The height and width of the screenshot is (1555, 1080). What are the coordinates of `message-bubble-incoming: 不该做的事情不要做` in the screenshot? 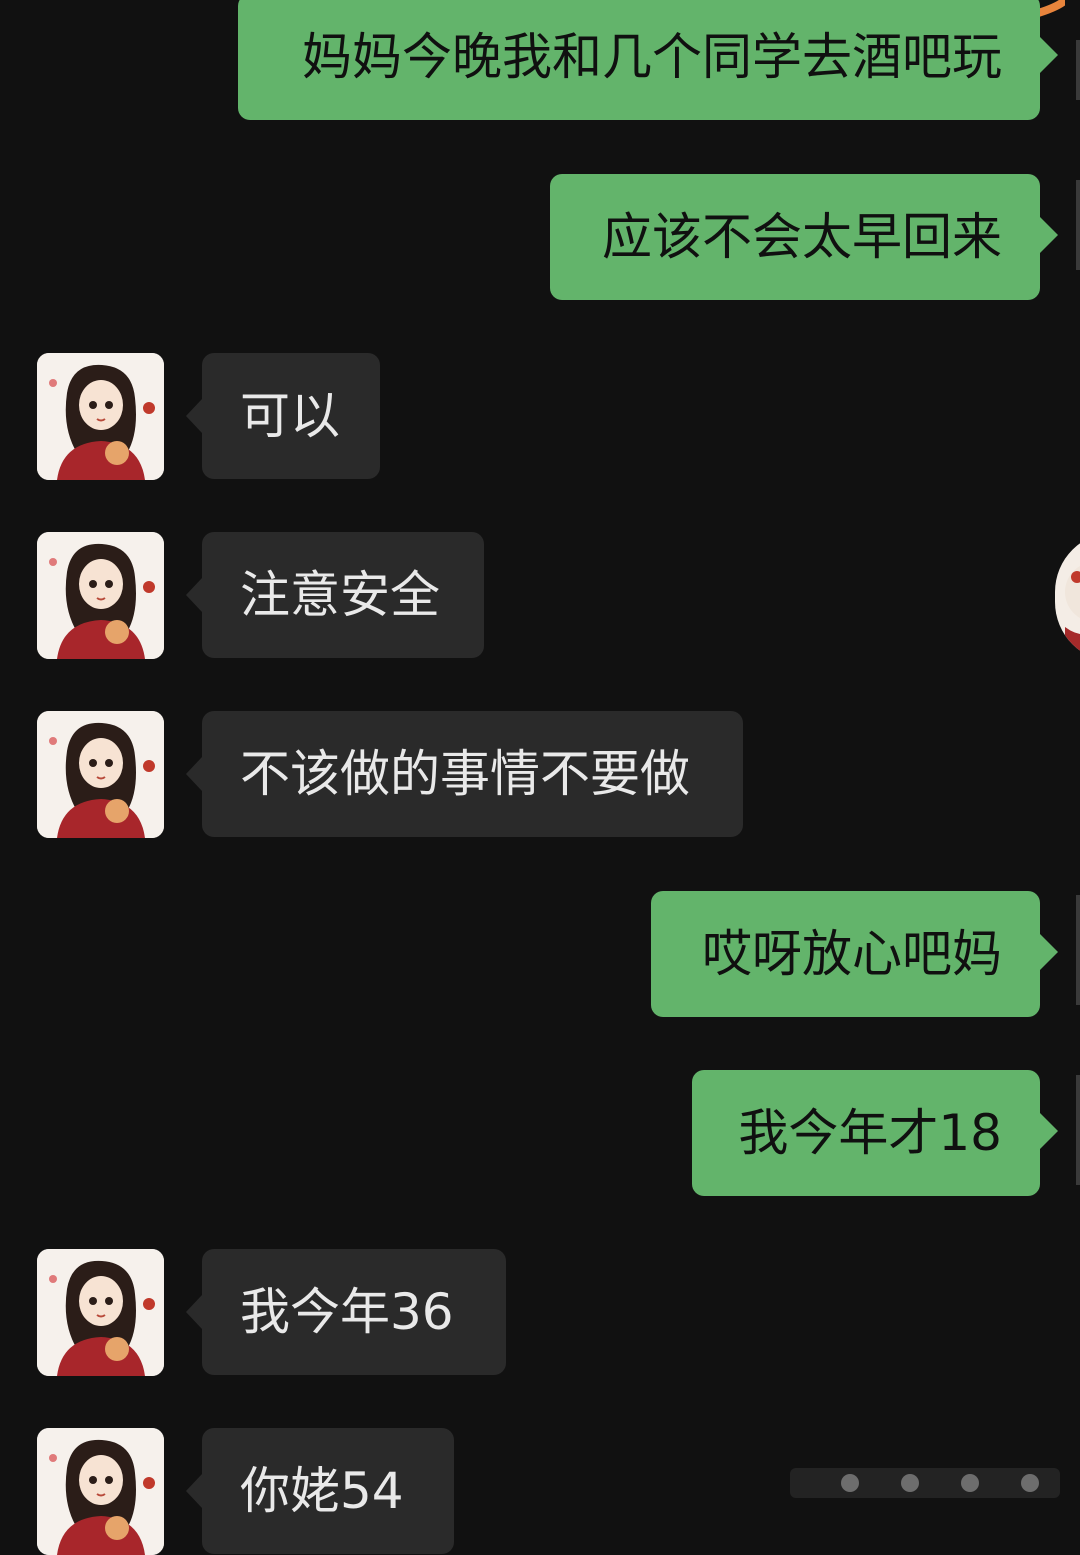 It's located at (472, 774).